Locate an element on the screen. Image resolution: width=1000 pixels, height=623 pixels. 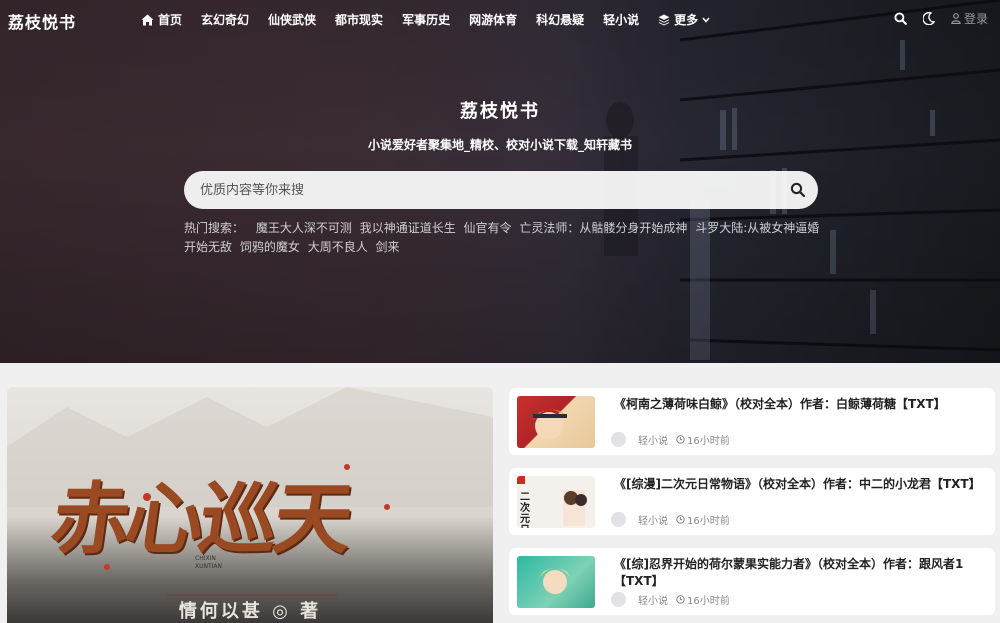
search-input is located at coordinates (480, 190).